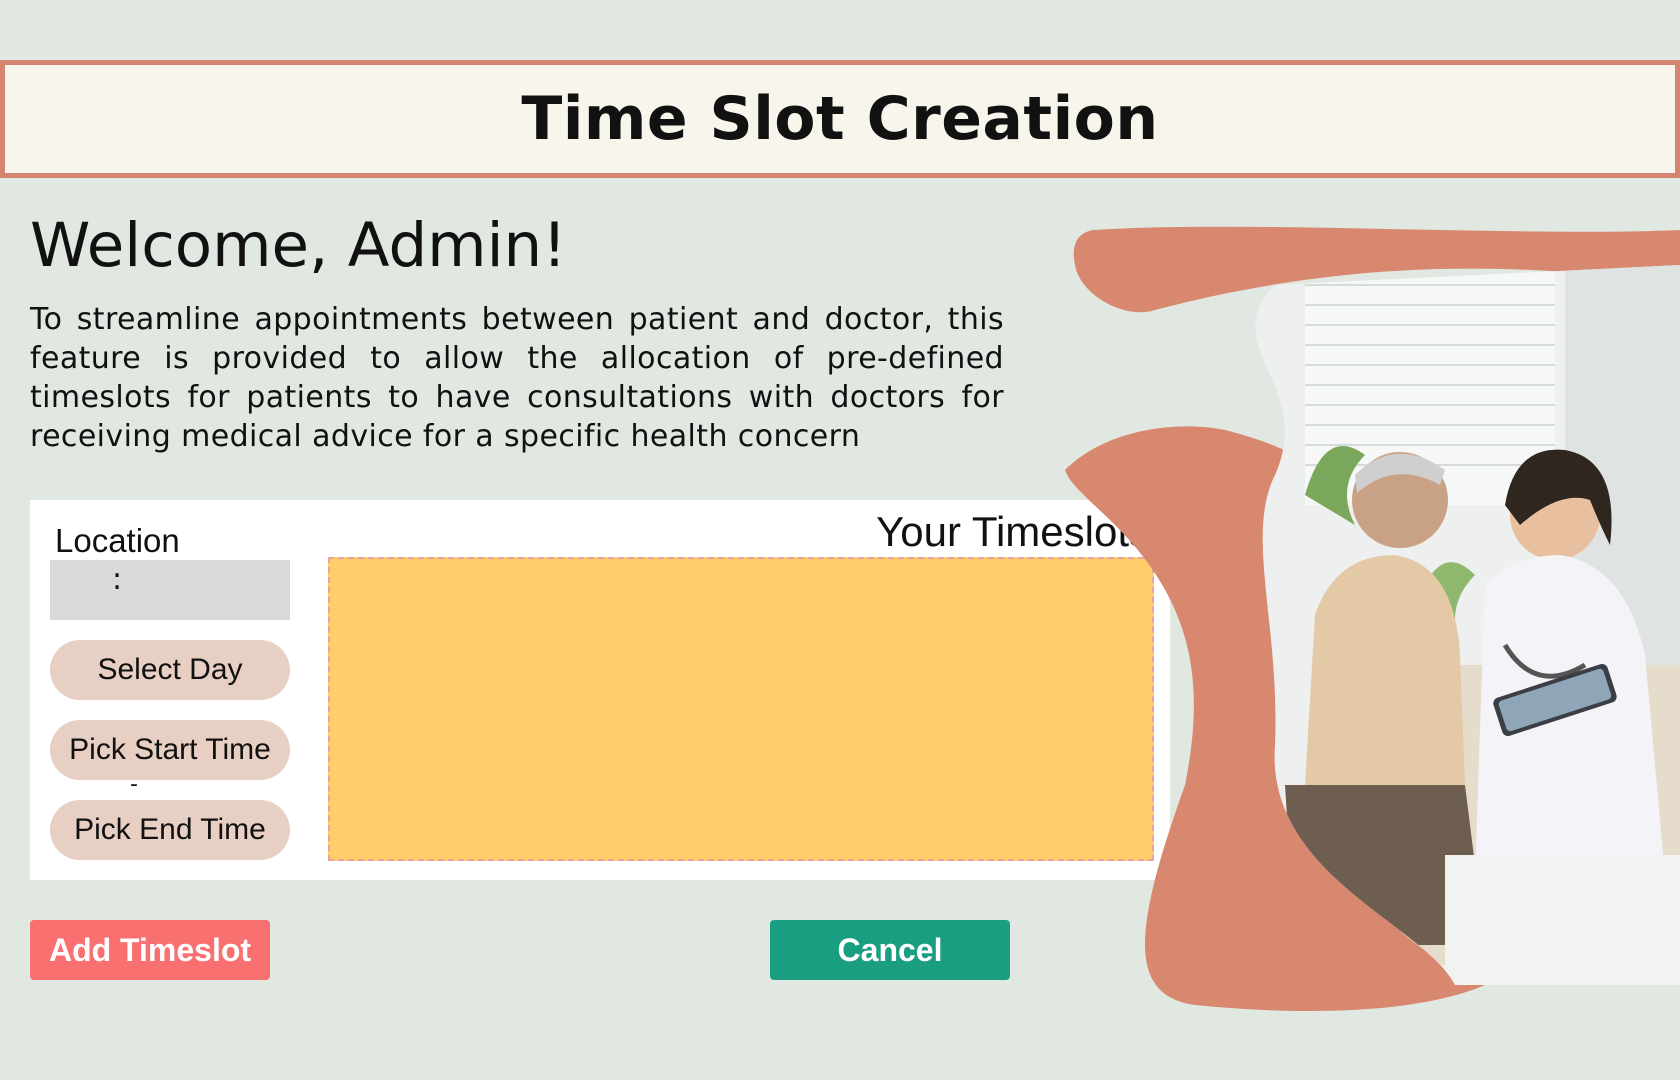  Describe the element at coordinates (117, 540) in the screenshot. I see `location-label: Location` at that location.